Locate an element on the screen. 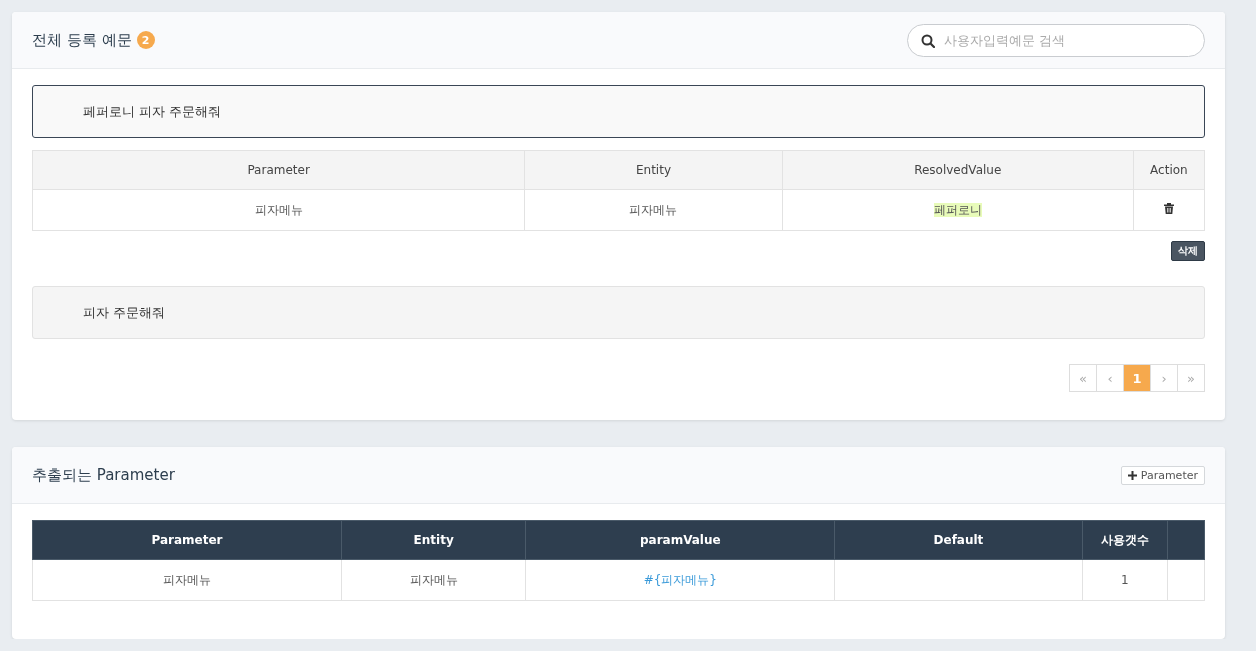  card-title: 전체 등록 예문 is located at coordinates (82, 40).